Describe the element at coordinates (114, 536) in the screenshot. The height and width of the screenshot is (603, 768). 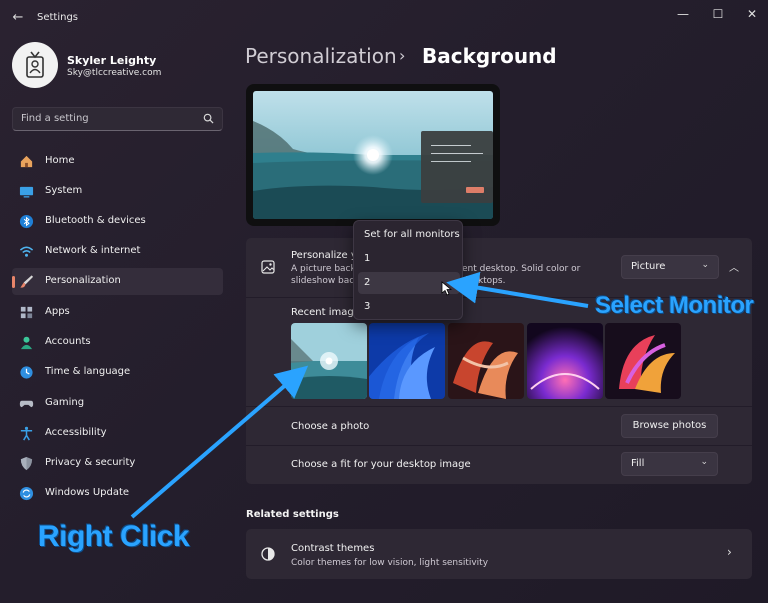
I see `right-click-annotation: Right Click` at that location.